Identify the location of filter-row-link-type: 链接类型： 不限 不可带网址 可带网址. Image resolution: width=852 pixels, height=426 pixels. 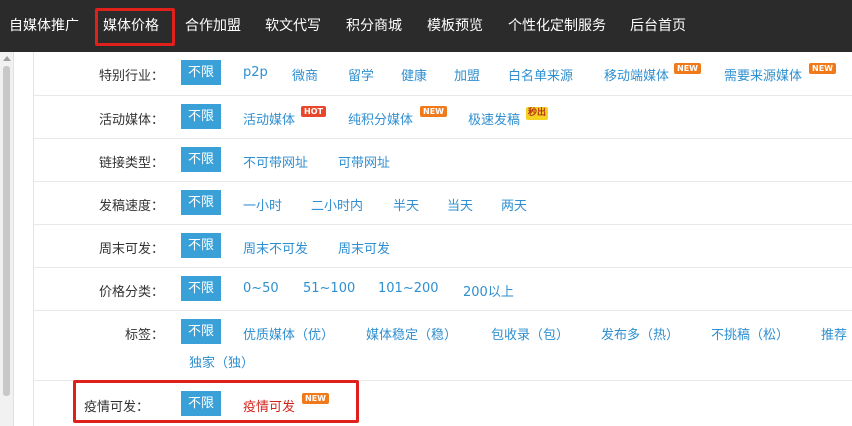
(443, 160).